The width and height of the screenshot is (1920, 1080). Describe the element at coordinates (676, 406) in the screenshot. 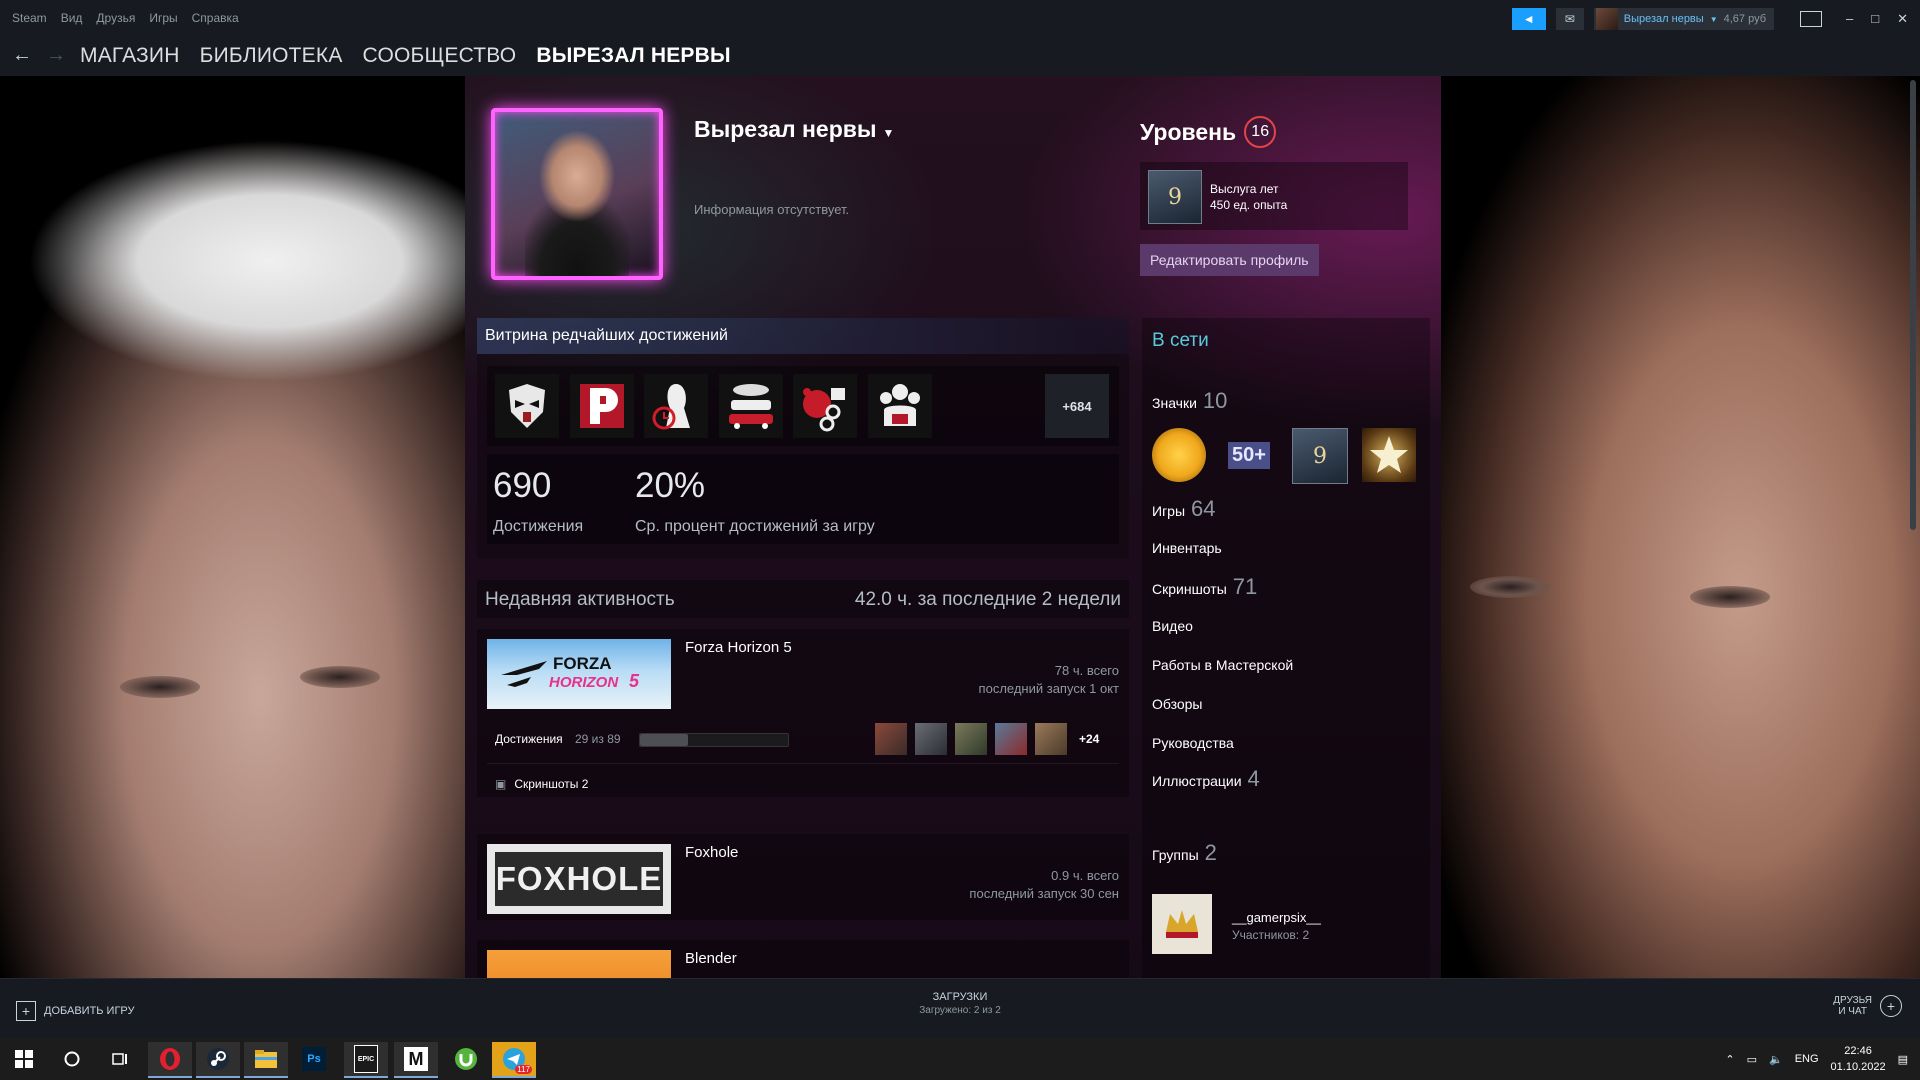

I see `clock-figure-achievement-icon` at that location.